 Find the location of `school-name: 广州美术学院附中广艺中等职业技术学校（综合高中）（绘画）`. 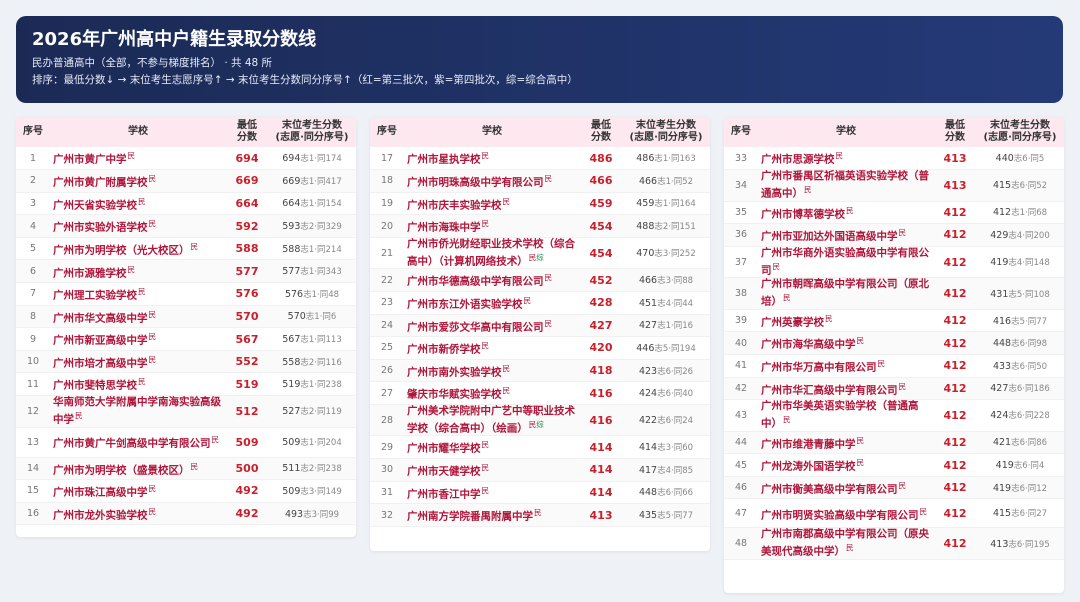

school-name: 广州美术学院附中广艺中等职业技术学校（综合高中）（绘画） is located at coordinates (491, 419).